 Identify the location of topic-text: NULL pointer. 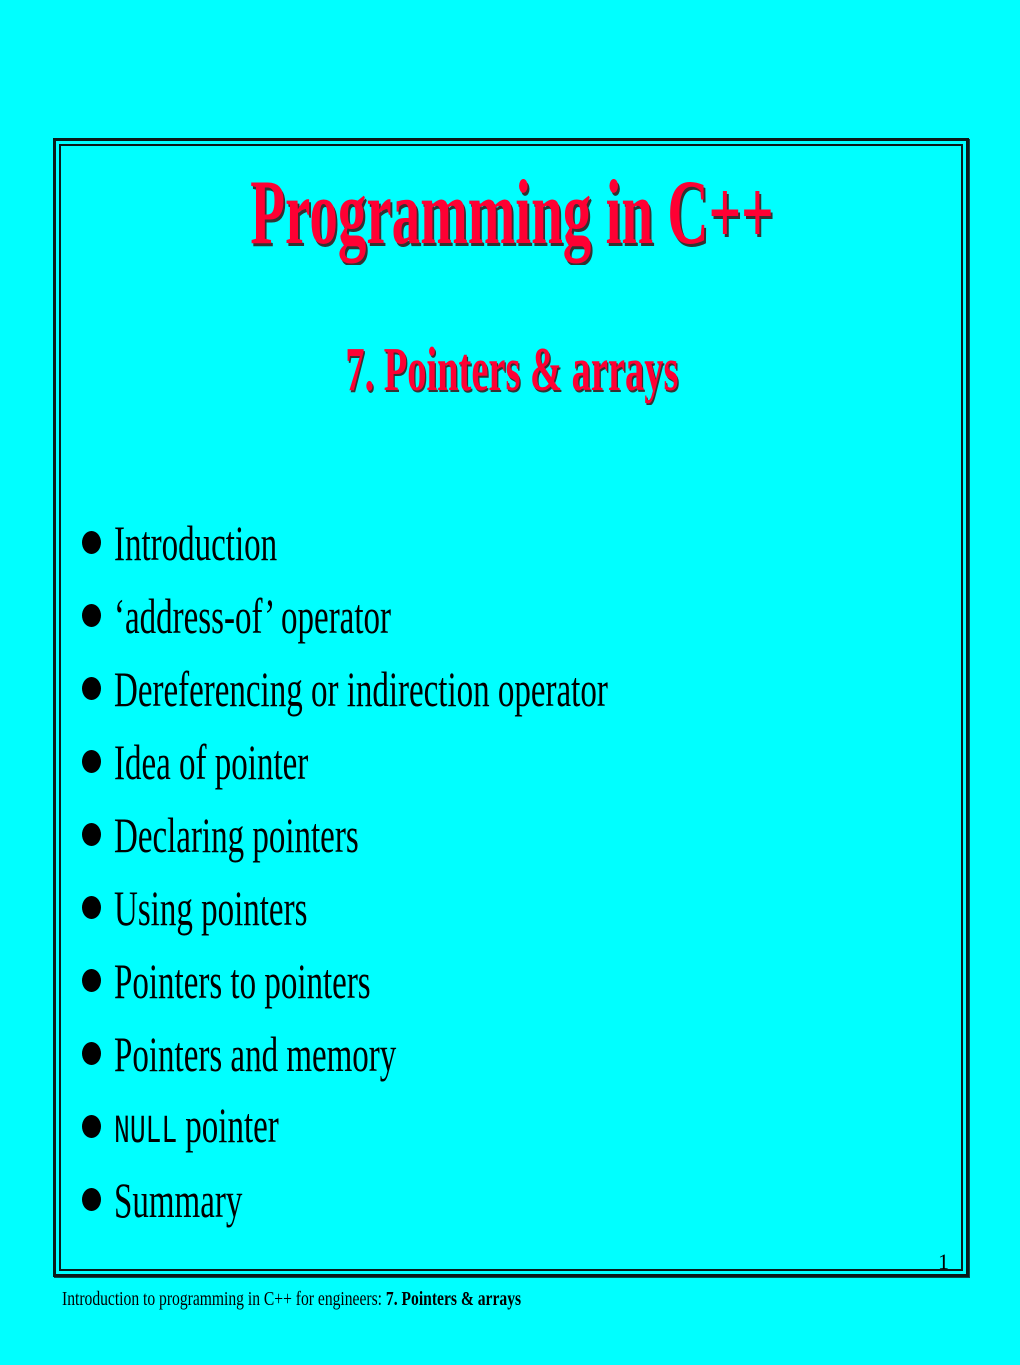
(196, 1126).